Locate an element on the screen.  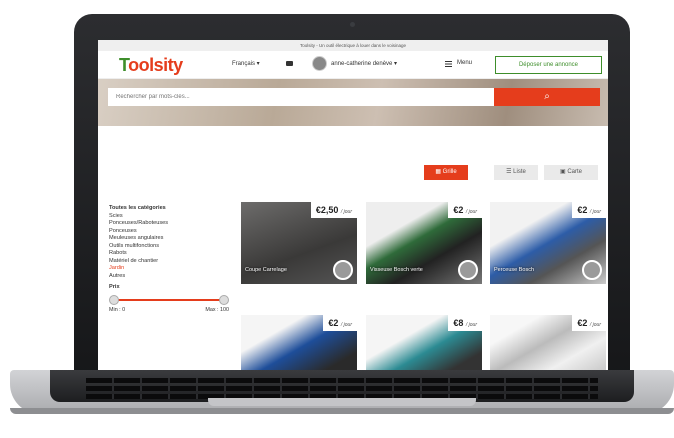
category-item: Matériel de chantier is located at coordinates (169, 262).